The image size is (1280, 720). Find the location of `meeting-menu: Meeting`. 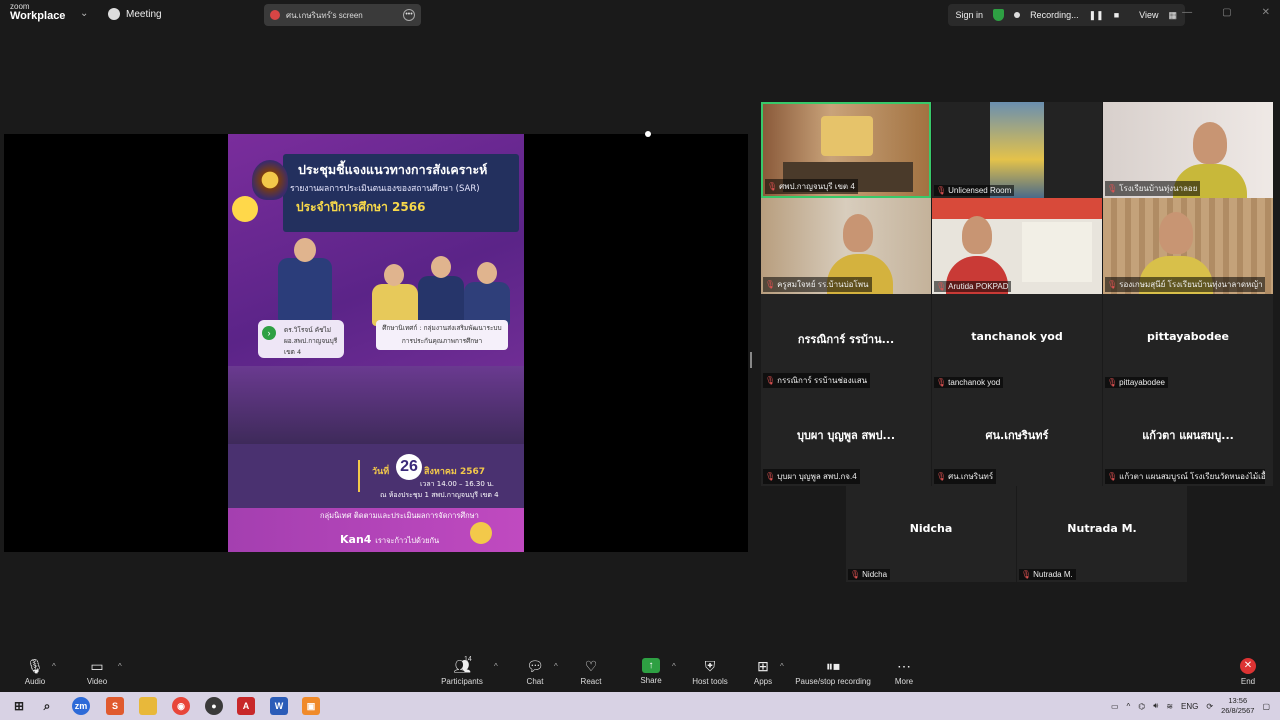

meeting-menu: Meeting is located at coordinates (135, 14).